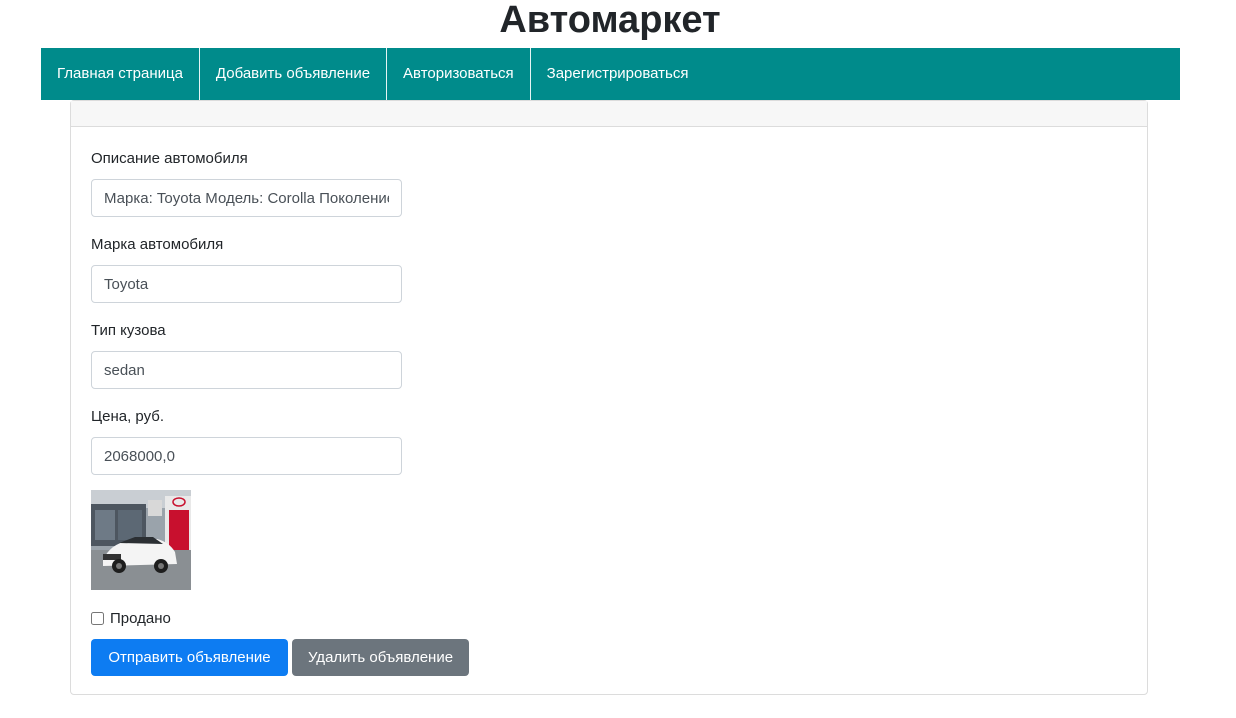 This screenshot has width=1236, height=718. I want to click on car-photo-image, so click(141, 540).